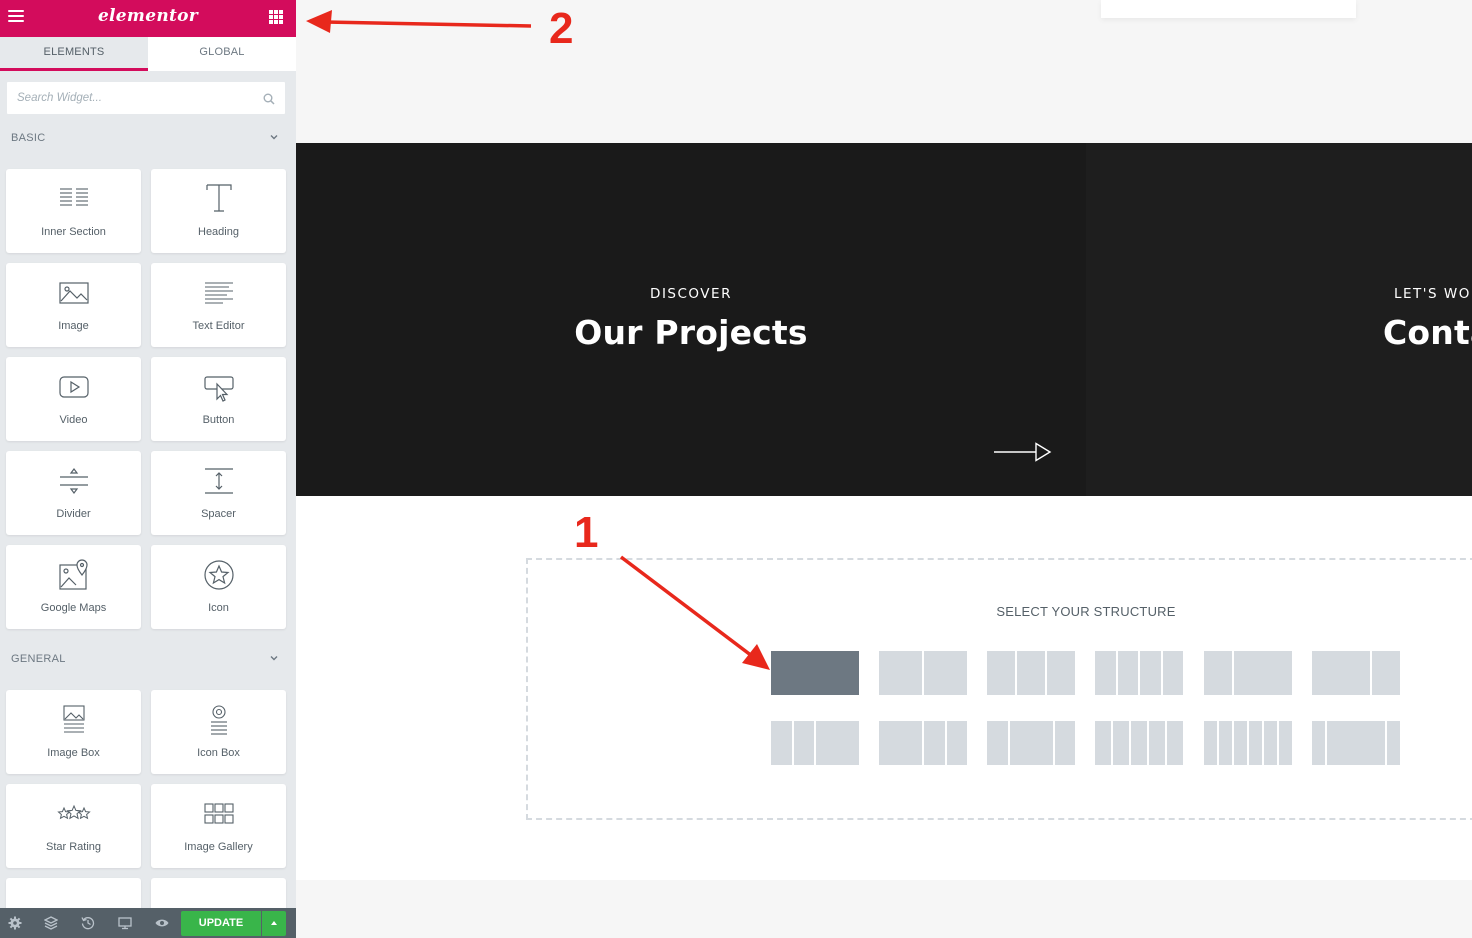  Describe the element at coordinates (125, 923) in the screenshot. I see `responsive-desktop-icon` at that location.